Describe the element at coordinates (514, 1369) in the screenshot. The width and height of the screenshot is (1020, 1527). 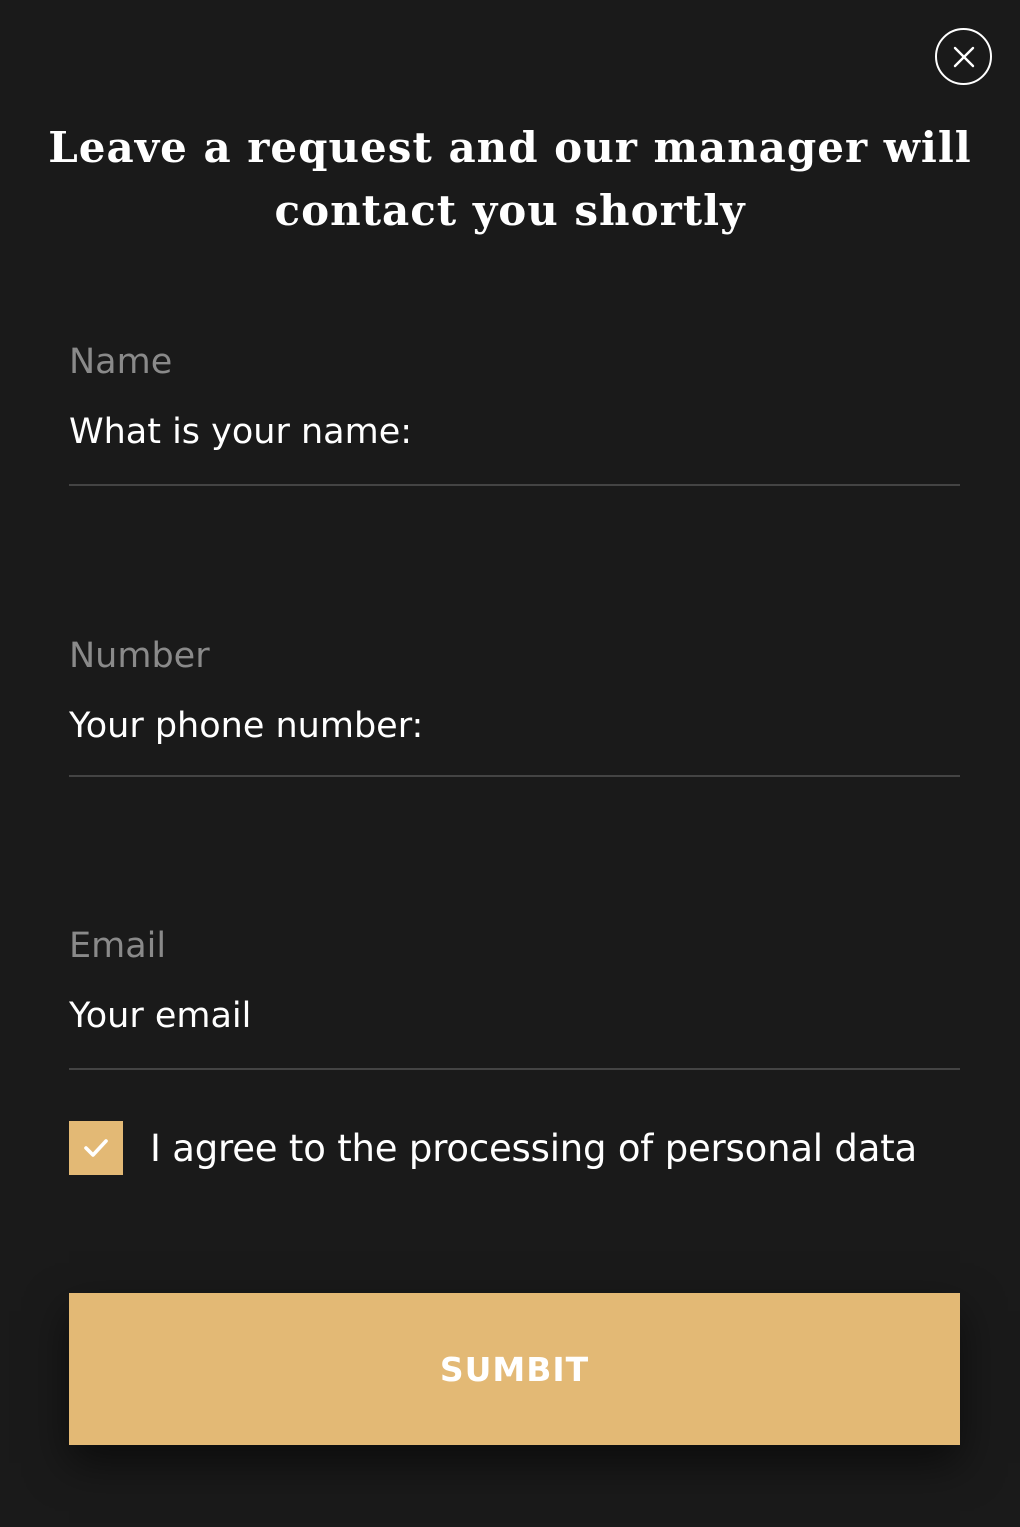
I see `submit-button: SUMBIT` at that location.